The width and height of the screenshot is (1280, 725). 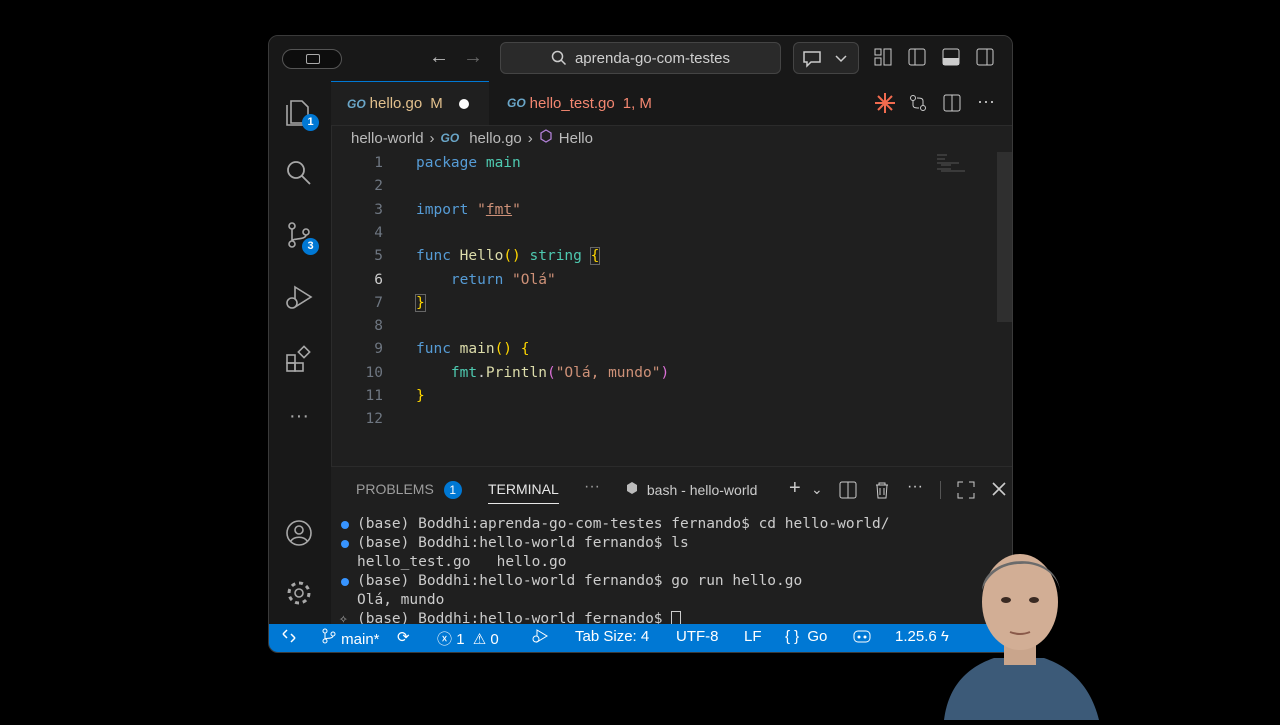 I want to click on extensions-icon, so click(x=299, y=359).